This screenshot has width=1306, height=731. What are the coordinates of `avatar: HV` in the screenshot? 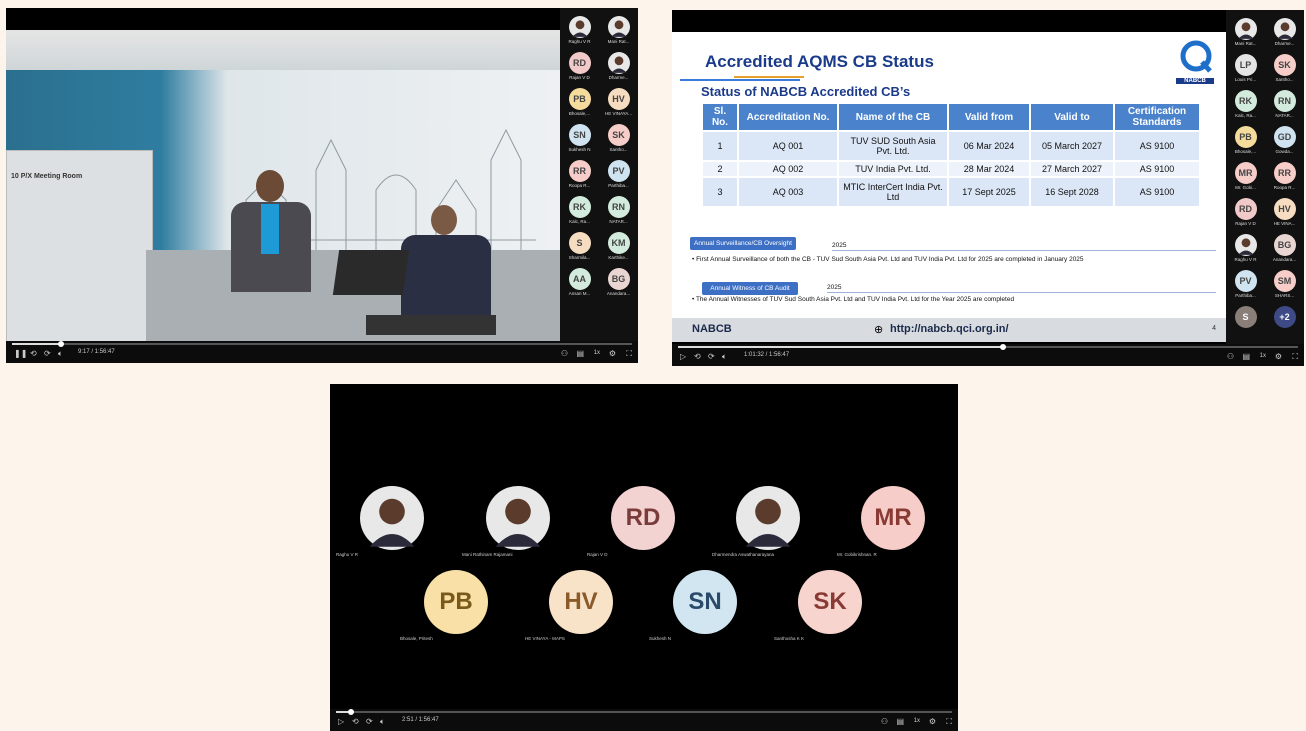 It's located at (1284, 209).